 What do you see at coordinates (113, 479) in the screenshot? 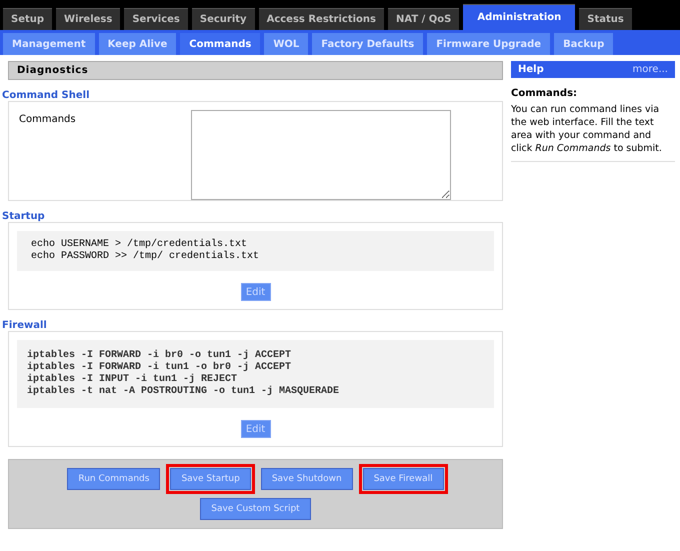
I see `action-button: Run Commands` at bounding box center [113, 479].